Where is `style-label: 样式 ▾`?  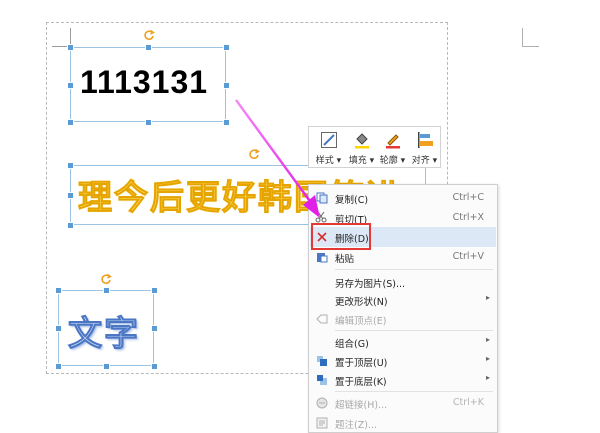 style-label: 样式 ▾ is located at coordinates (328, 161).